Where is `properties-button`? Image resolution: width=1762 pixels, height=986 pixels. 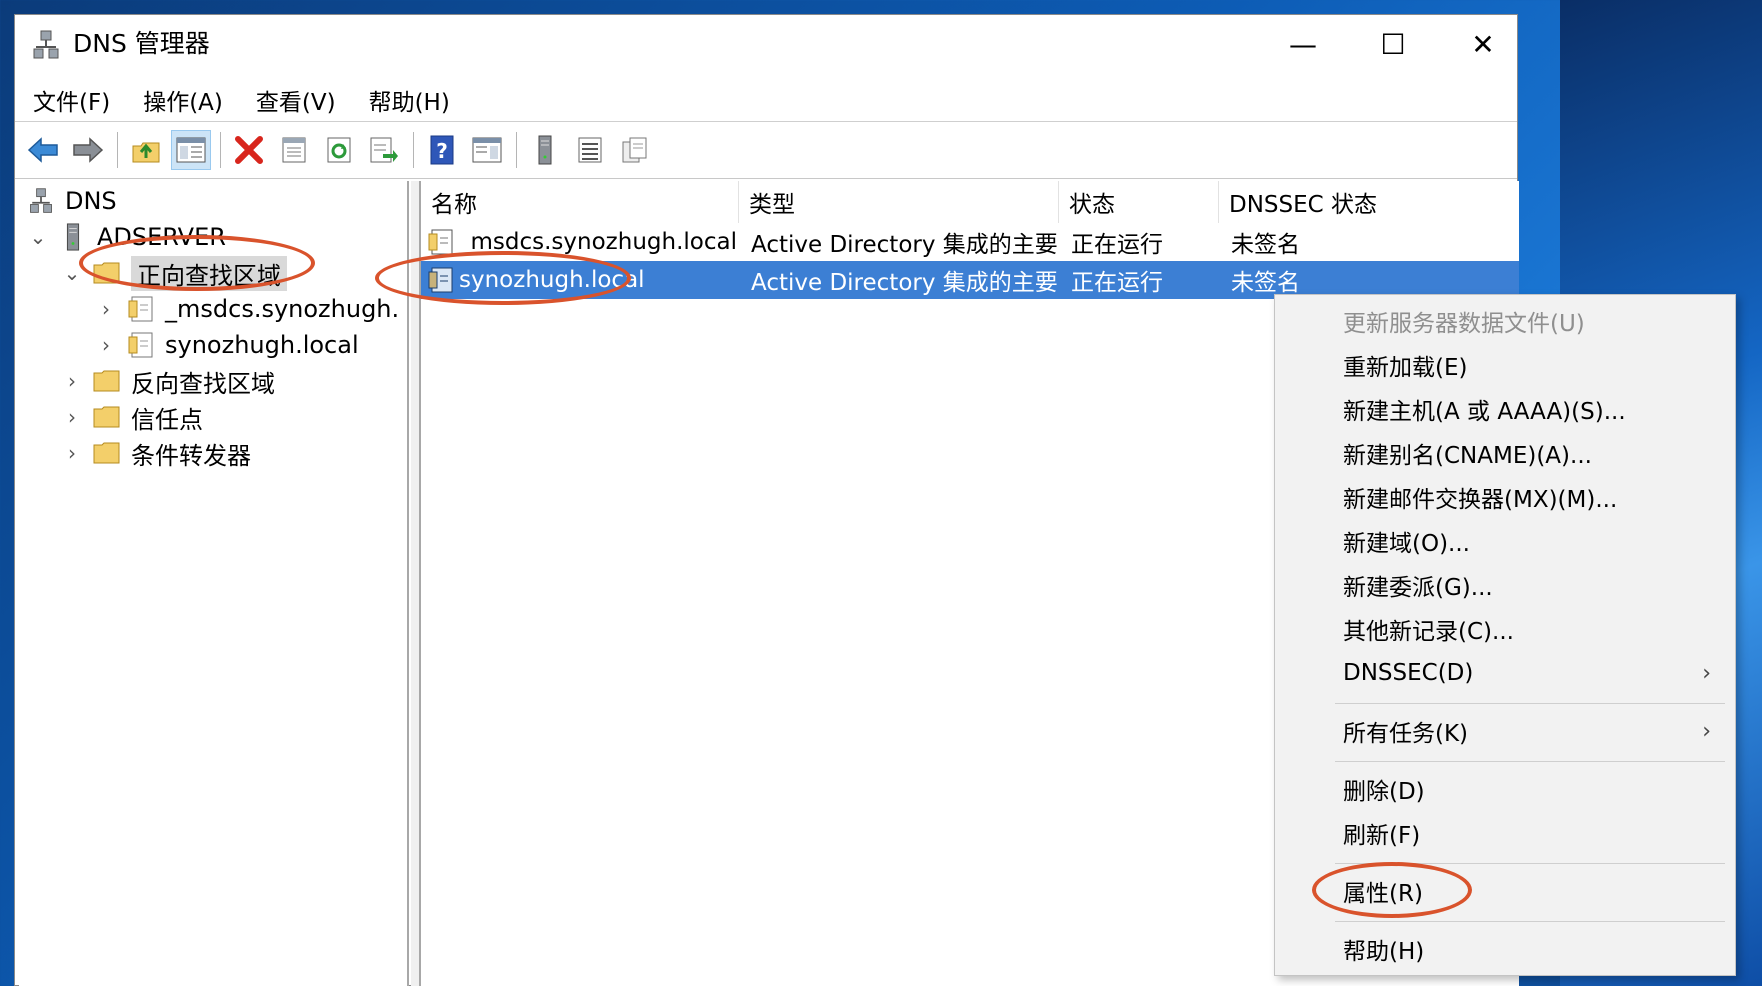
properties-button is located at coordinates (294, 150).